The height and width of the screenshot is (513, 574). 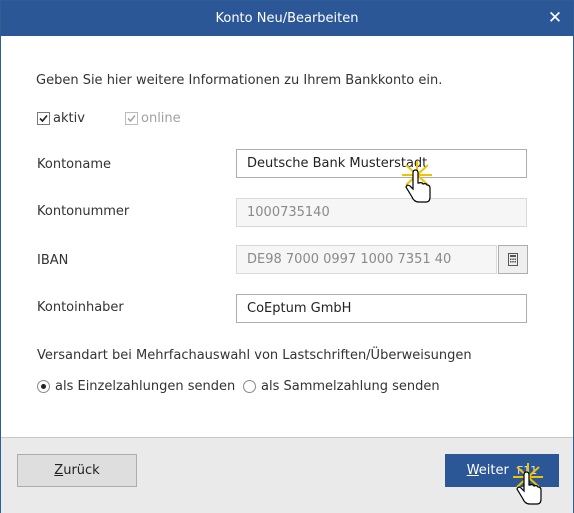 What do you see at coordinates (493, 470) in the screenshot?
I see `next-button-label: eiter` at bounding box center [493, 470].